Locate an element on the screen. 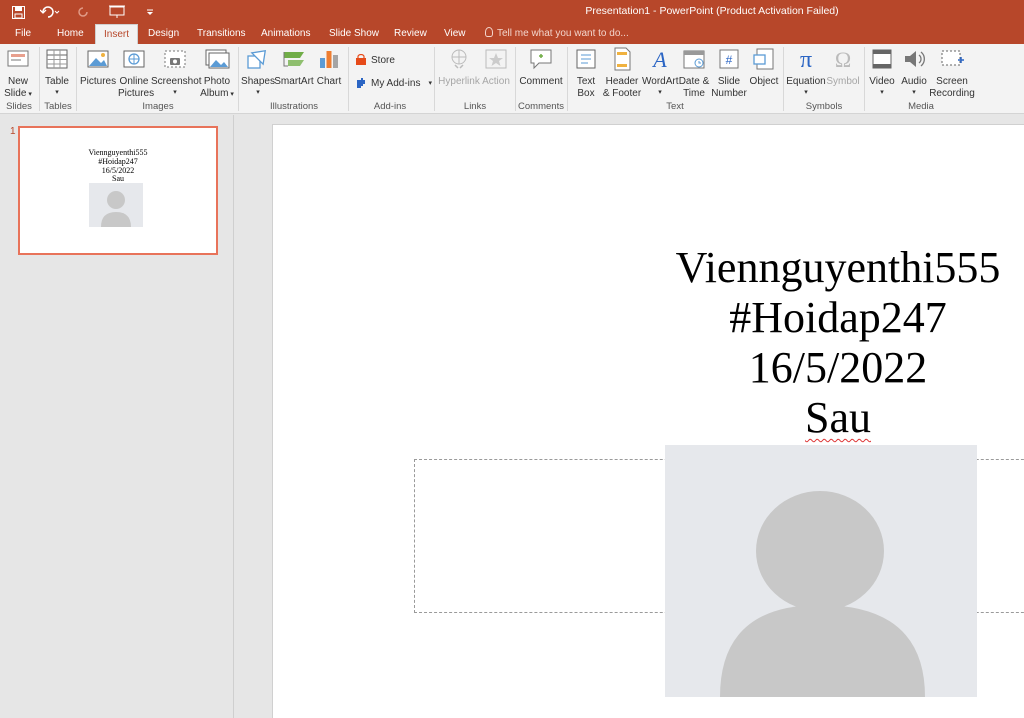 This screenshot has width=1024, height=718. tab-file: File is located at coordinates (23, 34).